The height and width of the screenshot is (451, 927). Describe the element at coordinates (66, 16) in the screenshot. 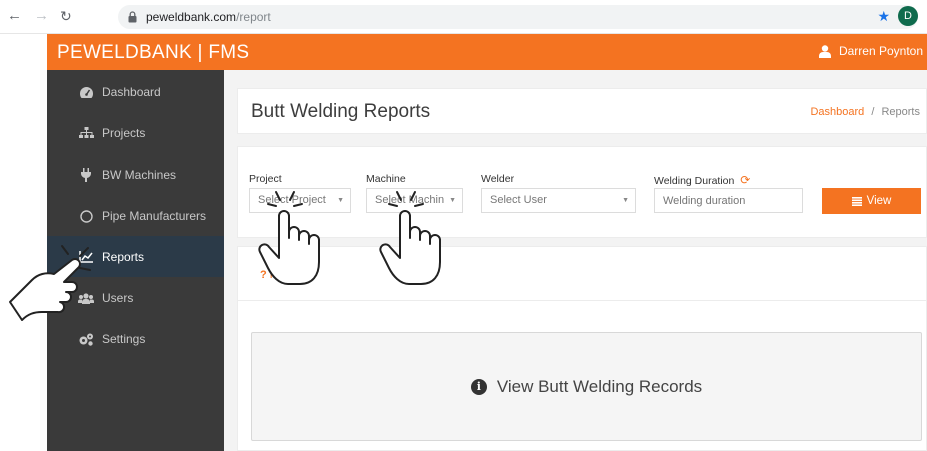

I see `reload-icon: ↻` at that location.